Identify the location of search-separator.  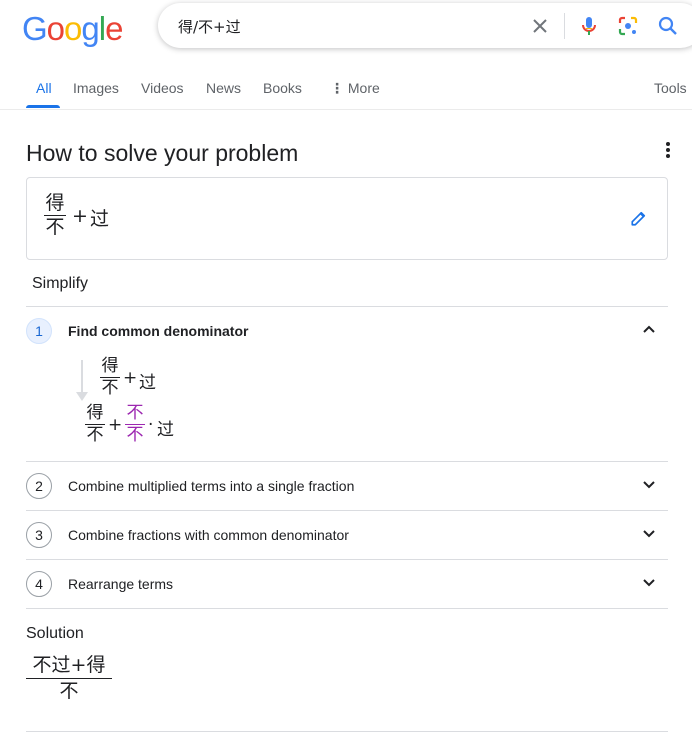
(564, 26).